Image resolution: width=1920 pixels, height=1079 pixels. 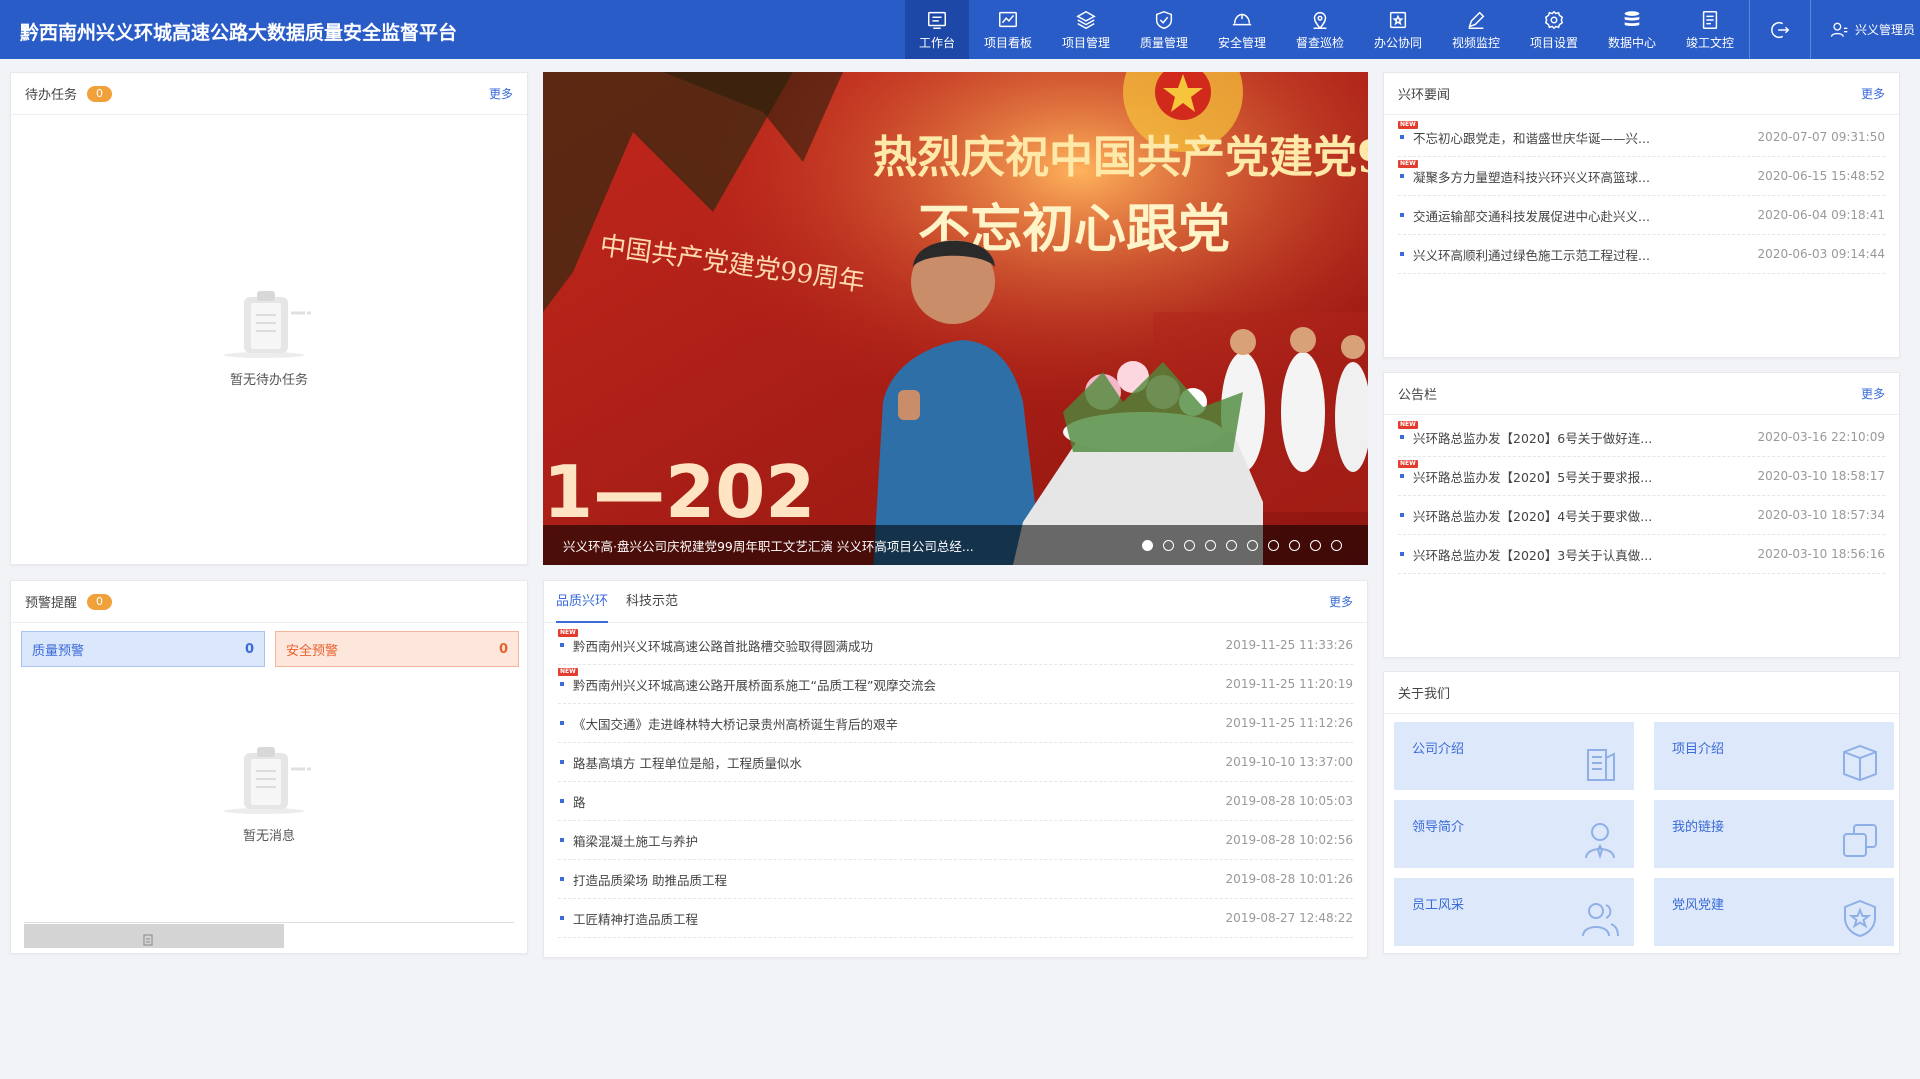 I want to click on horizontal-scrollbar, so click(x=154, y=936).